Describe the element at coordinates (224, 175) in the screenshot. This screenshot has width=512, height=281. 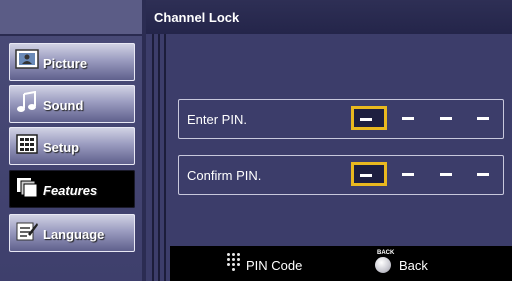
I see `confirm-pin-label: Confirm PIN.` at that location.